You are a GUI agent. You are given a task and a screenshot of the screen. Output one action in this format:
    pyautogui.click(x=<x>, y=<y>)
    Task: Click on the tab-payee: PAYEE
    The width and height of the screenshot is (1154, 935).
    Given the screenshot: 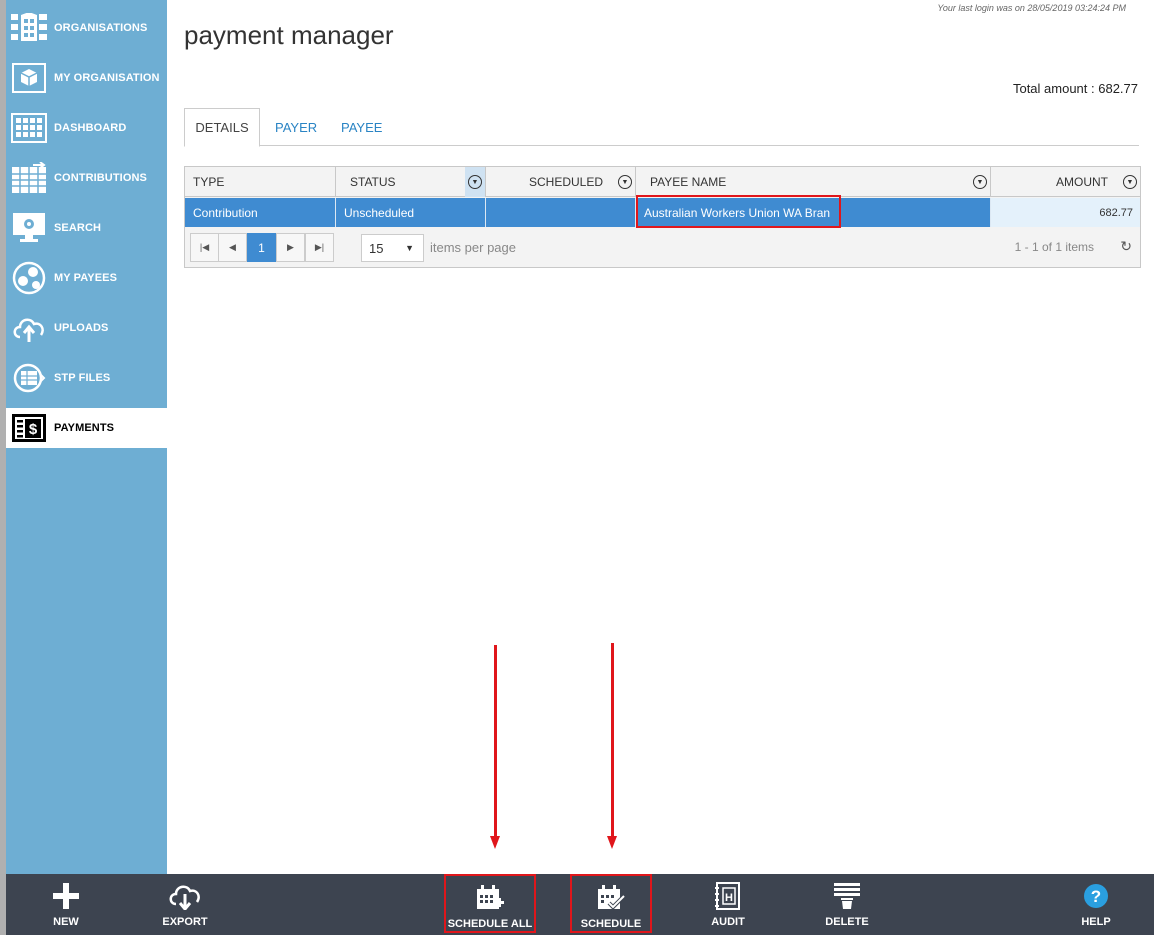 What is the action you would take?
    pyautogui.click(x=361, y=127)
    